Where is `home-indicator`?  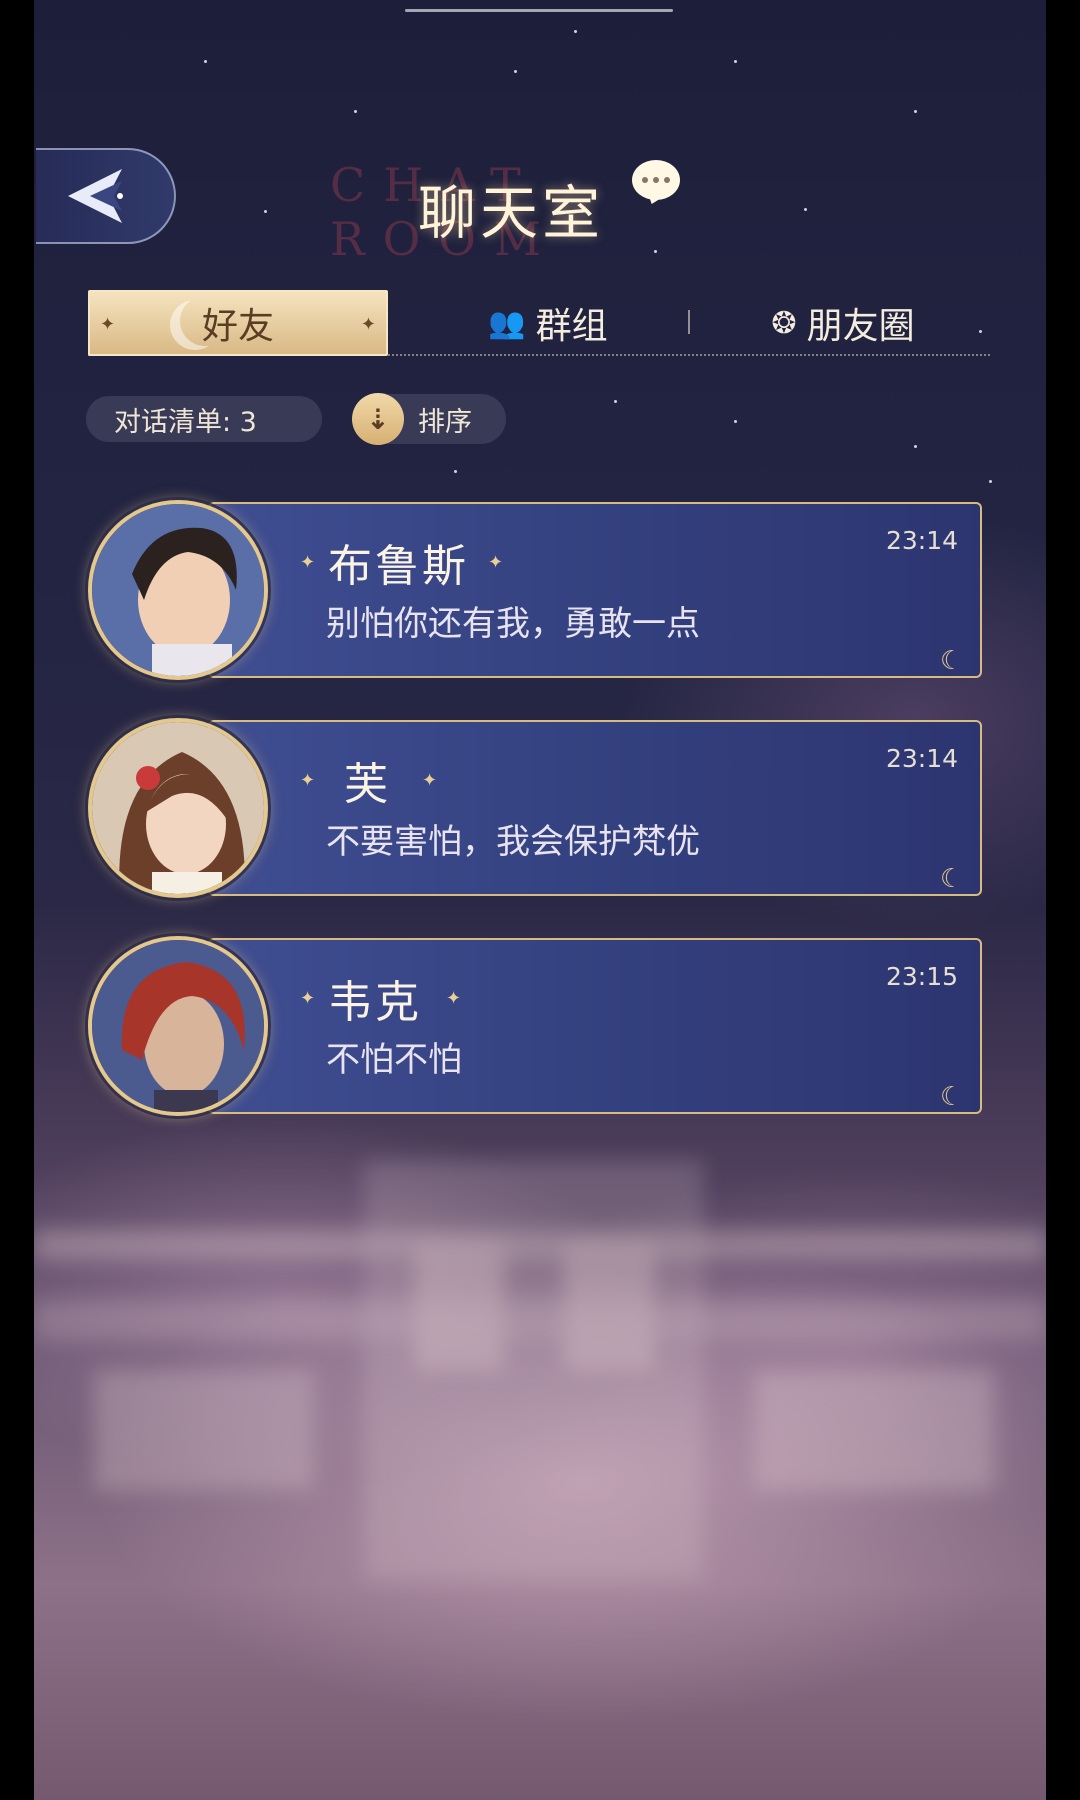 home-indicator is located at coordinates (539, 10).